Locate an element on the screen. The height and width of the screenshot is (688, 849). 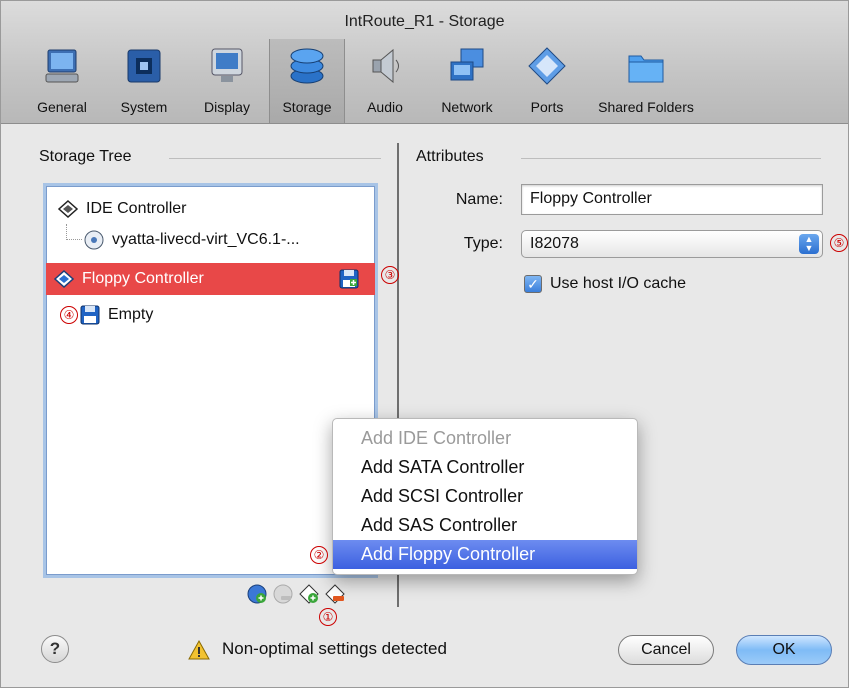
type-select: I82078 ▲ ▼ is located at coordinates (672, 244).